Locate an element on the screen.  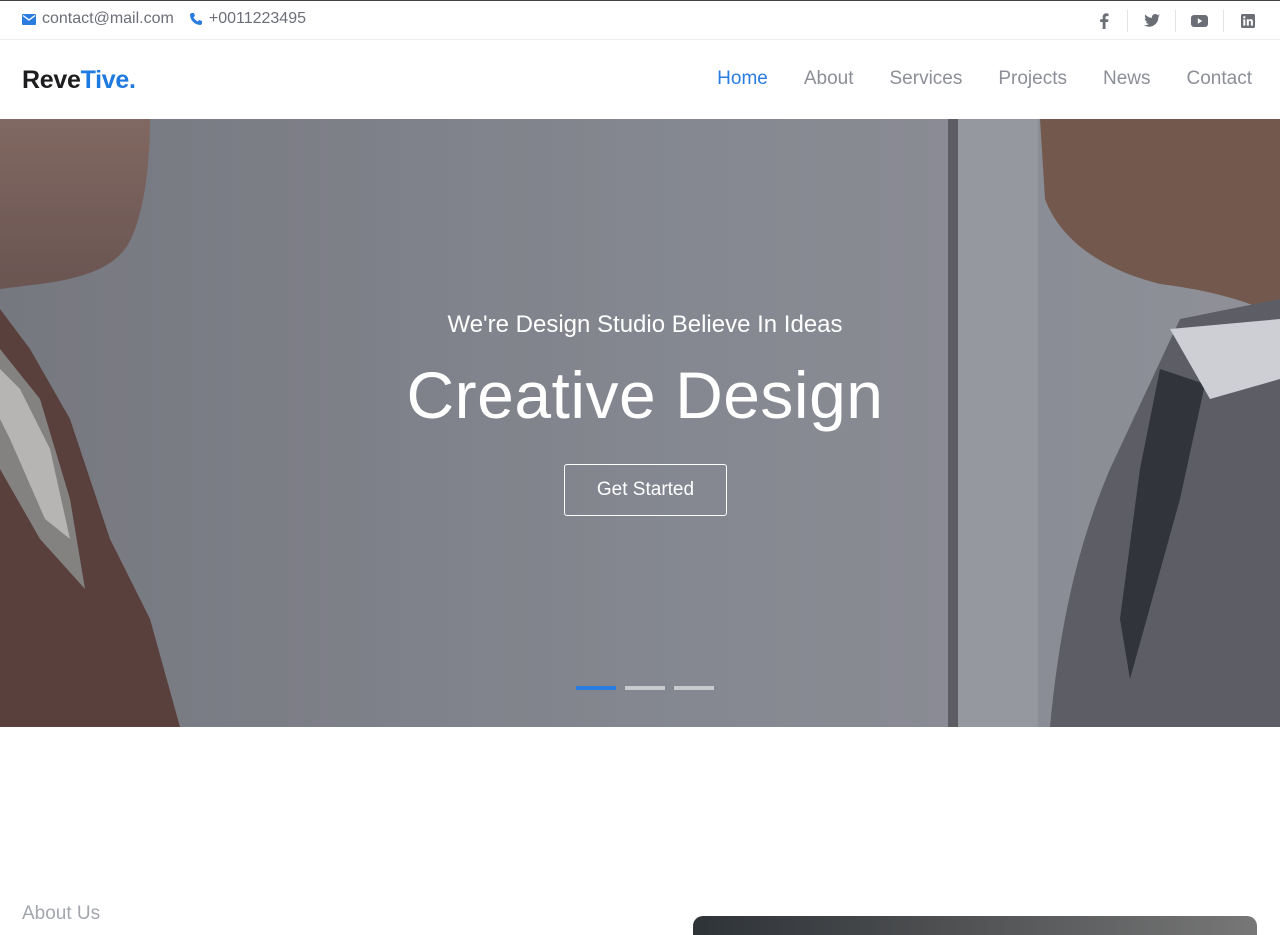
get-started-button: Get Started is located at coordinates (645, 490).